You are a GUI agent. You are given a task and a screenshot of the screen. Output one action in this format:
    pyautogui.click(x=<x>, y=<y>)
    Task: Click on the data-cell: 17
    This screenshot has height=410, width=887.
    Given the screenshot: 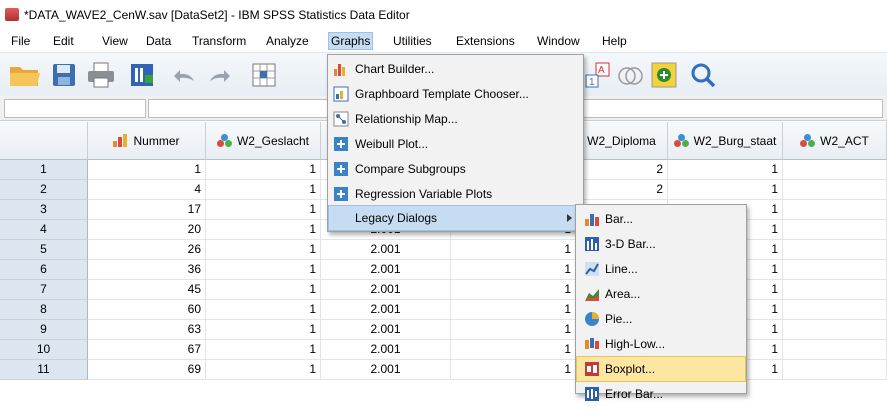 What is the action you would take?
    pyautogui.click(x=147, y=210)
    